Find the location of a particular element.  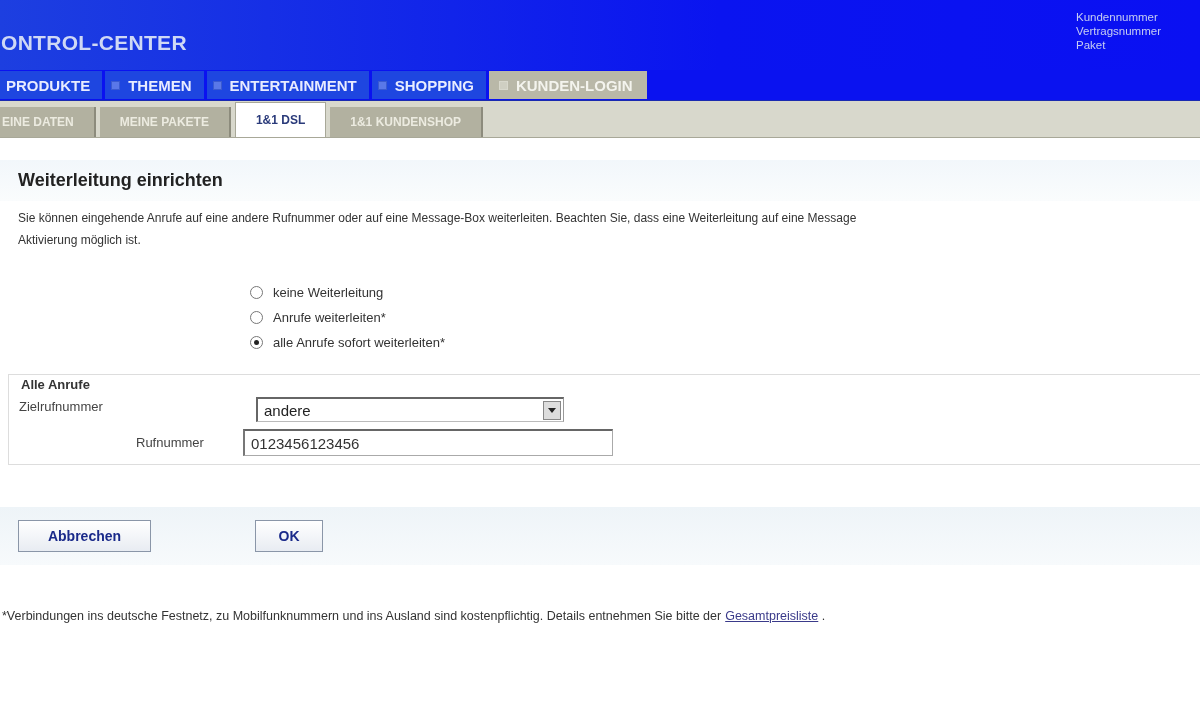

radio-option: keine Weiterleitung is located at coordinates (725, 292).